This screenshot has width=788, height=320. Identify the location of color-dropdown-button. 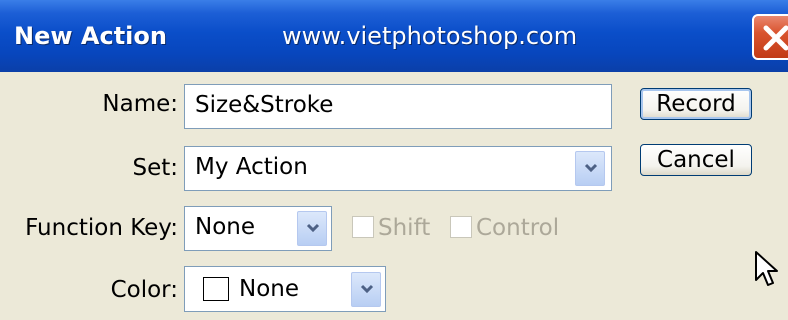
(366, 289).